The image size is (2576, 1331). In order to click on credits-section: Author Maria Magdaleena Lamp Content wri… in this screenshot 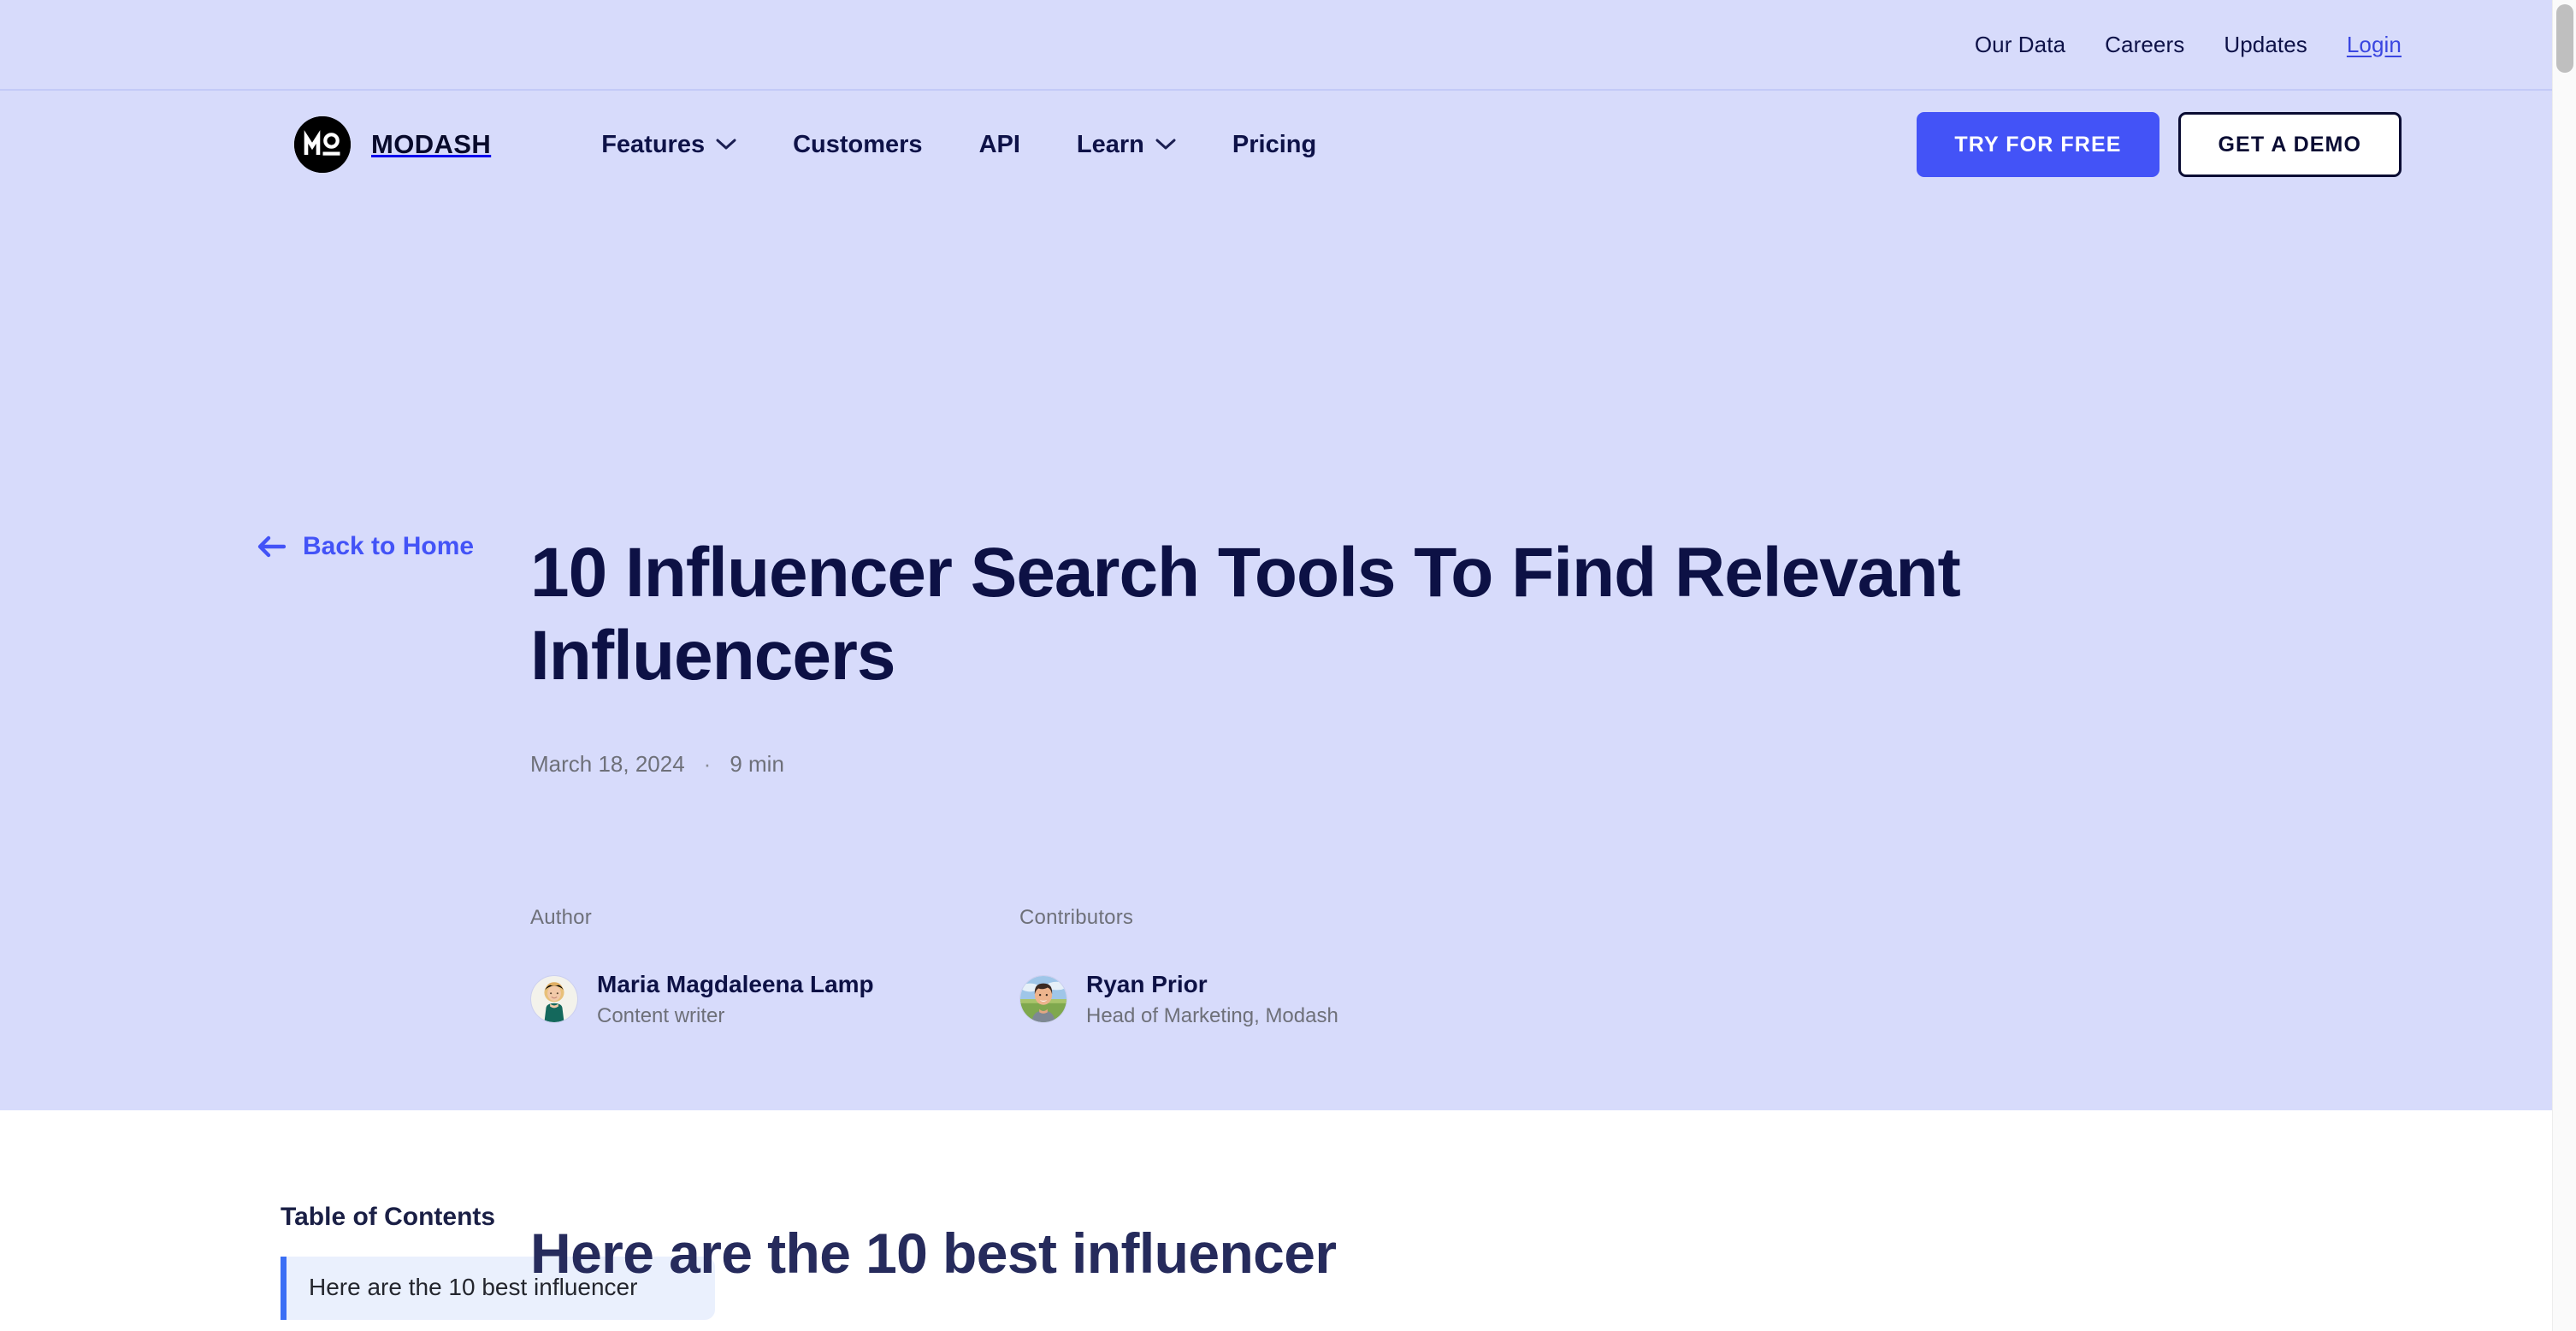, I will do `click(1265, 969)`.